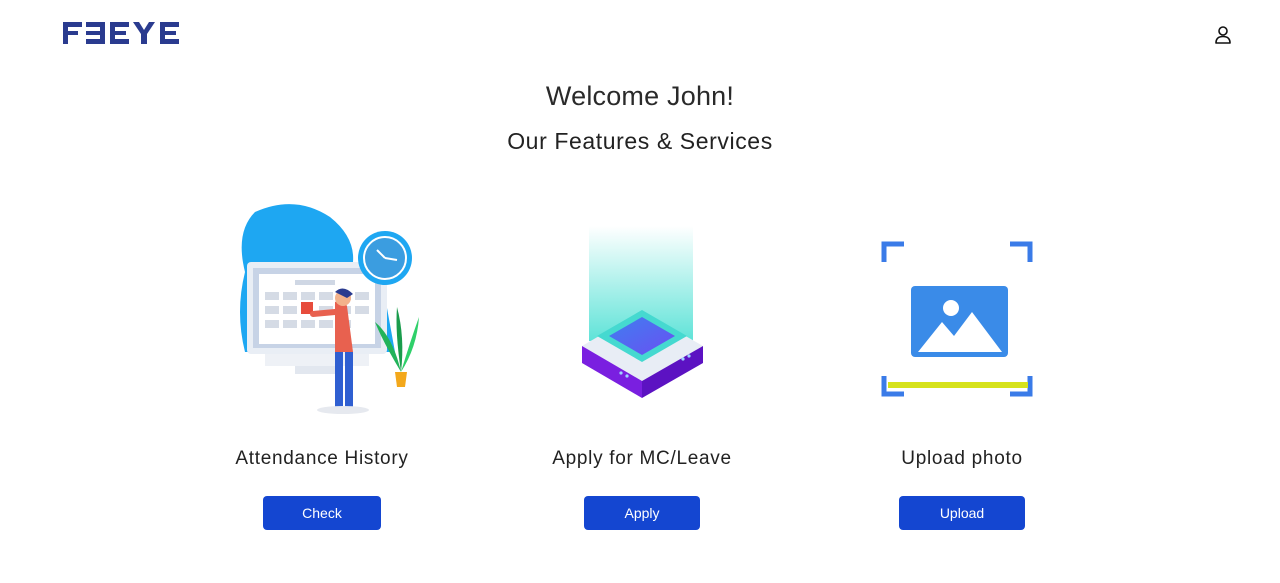 This screenshot has height=583, width=1280. What do you see at coordinates (962, 458) in the screenshot?
I see `feature-title-upload: Upload photo` at bounding box center [962, 458].